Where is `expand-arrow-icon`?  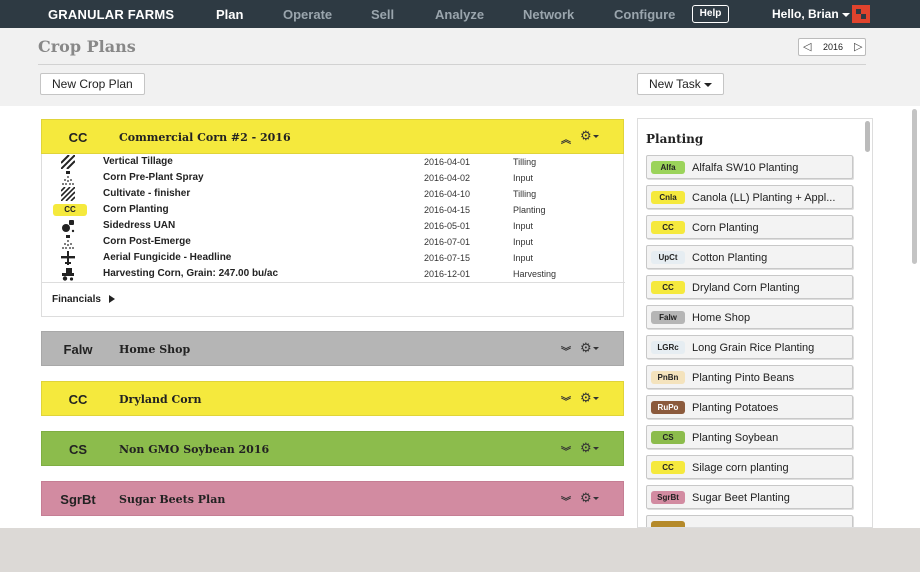
expand-arrow-icon is located at coordinates (111, 299).